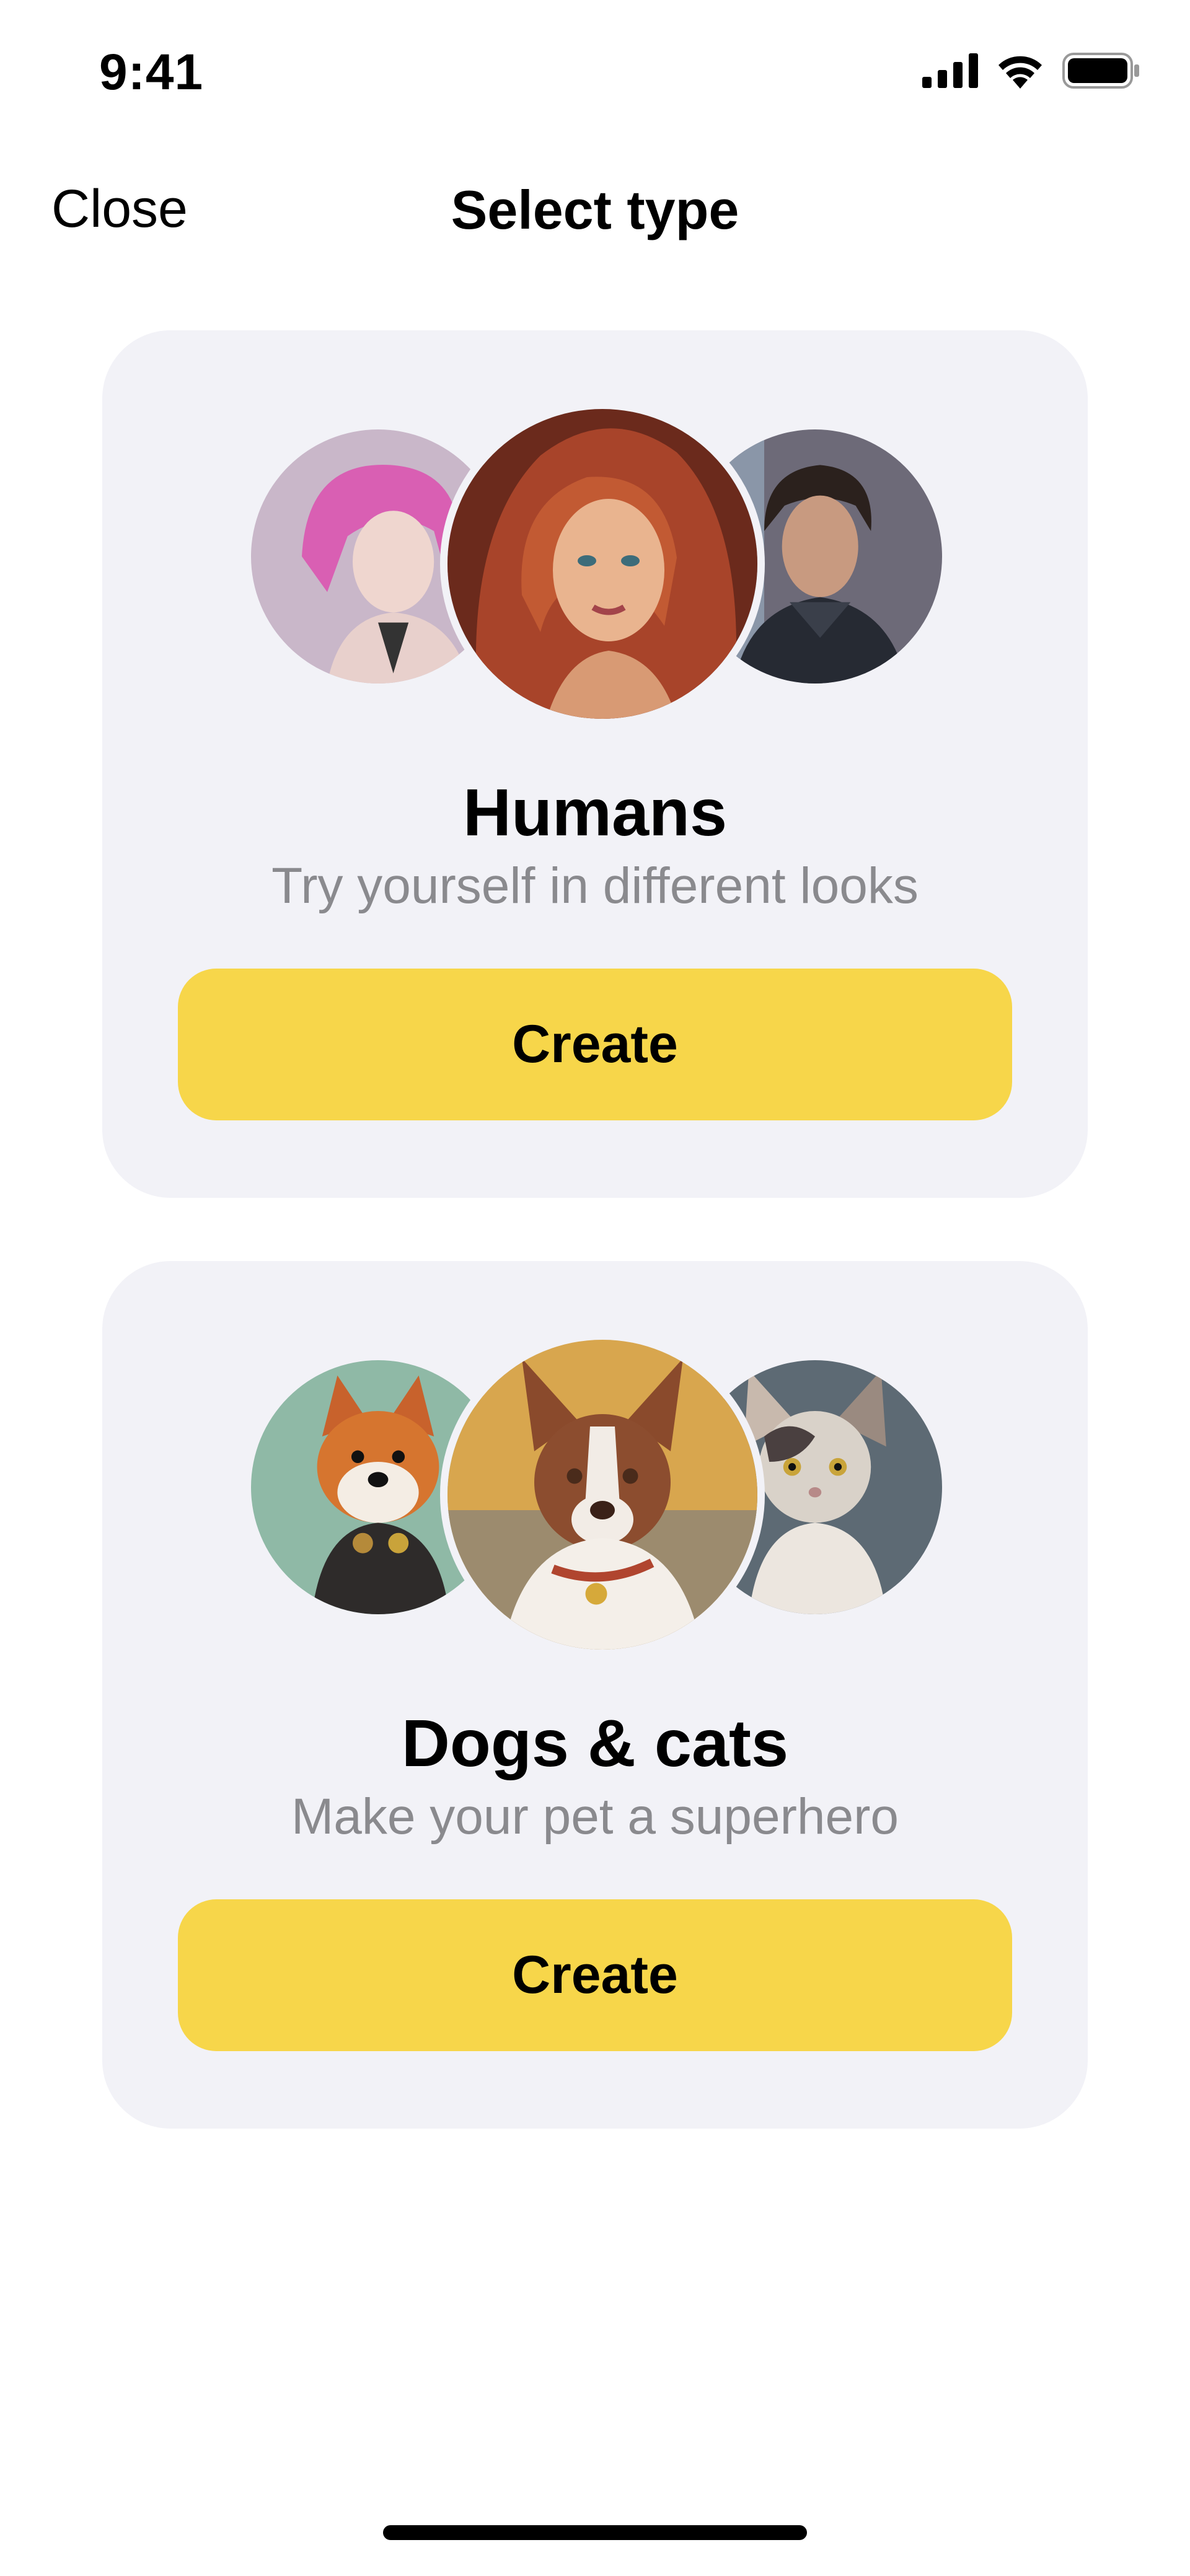  Describe the element at coordinates (1020, 71) in the screenshot. I see `wifi-icon` at that location.